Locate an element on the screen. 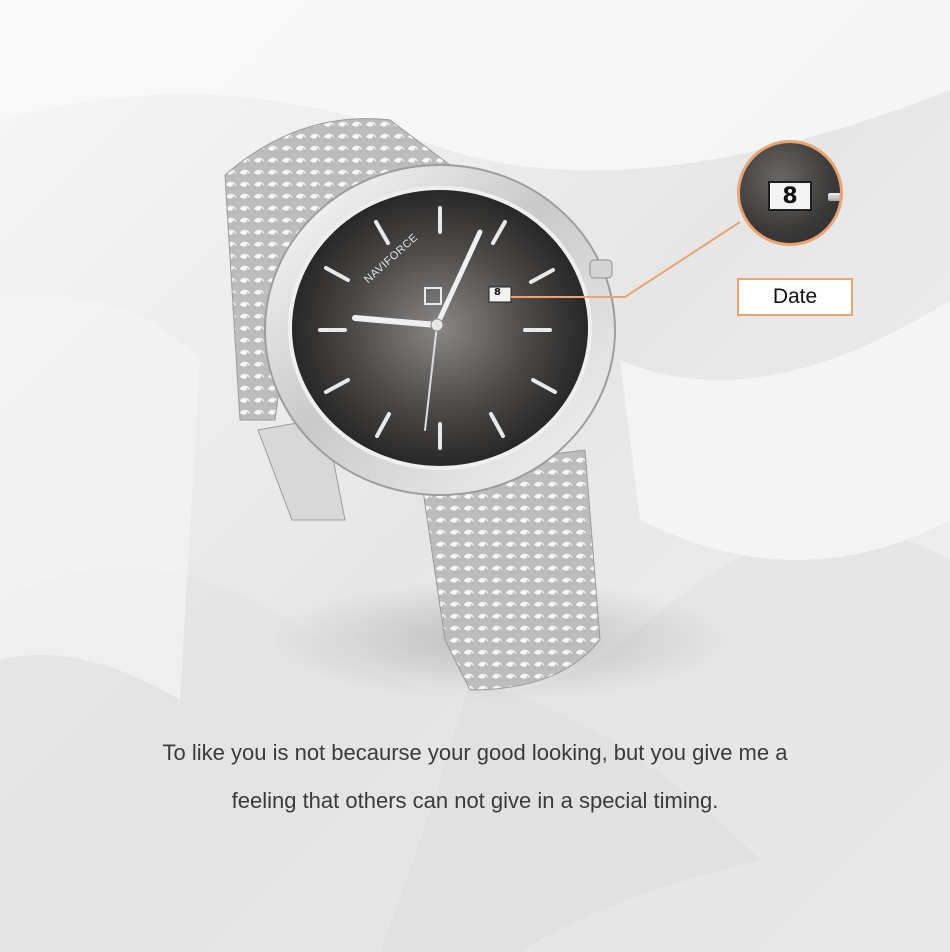  magnified-date-window: 8 is located at coordinates (790, 196).